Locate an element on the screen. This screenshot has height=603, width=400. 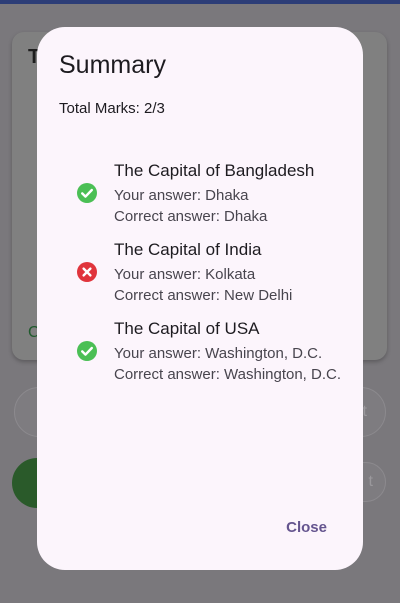
question-text: The Capital of USA is located at coordinates (187, 328).